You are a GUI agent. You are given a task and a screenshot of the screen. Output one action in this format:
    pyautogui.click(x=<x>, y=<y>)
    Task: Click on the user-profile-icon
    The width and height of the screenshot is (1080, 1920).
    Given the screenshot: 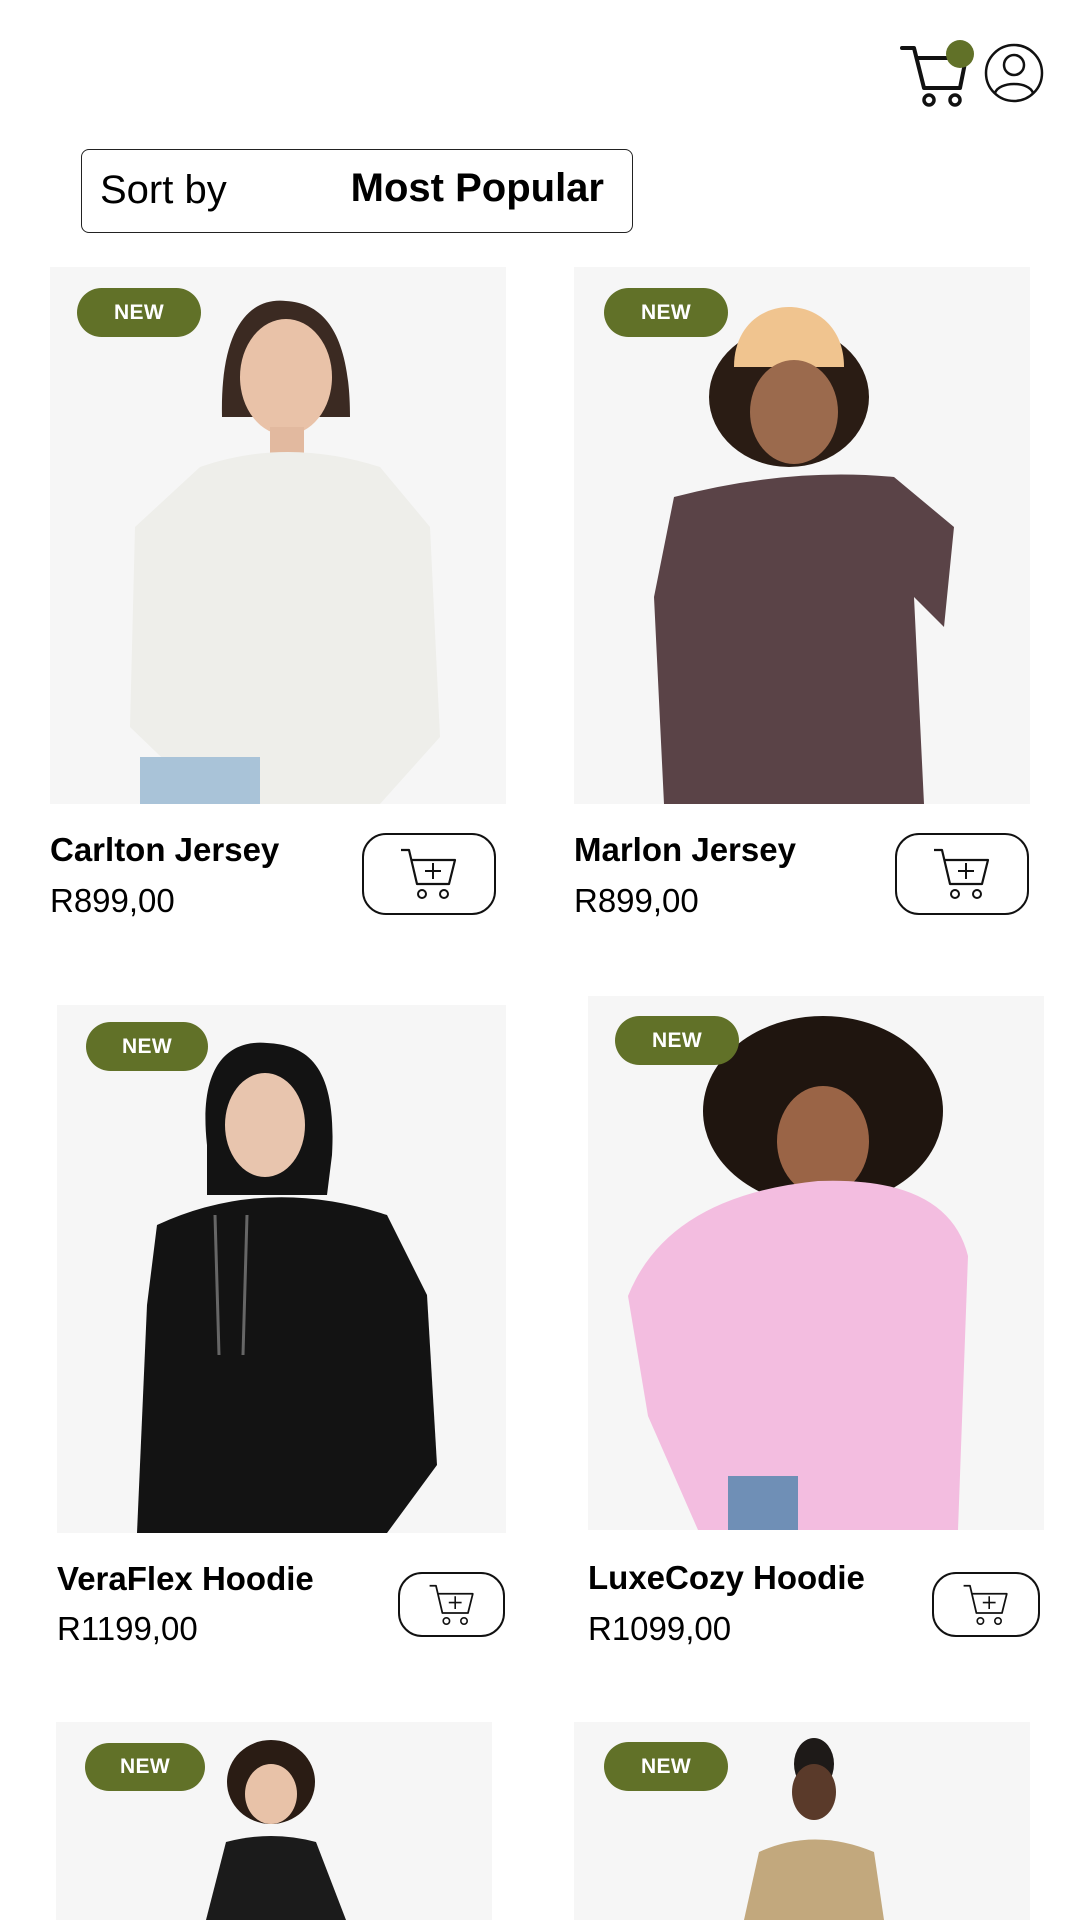 What is the action you would take?
    pyautogui.click(x=1014, y=73)
    